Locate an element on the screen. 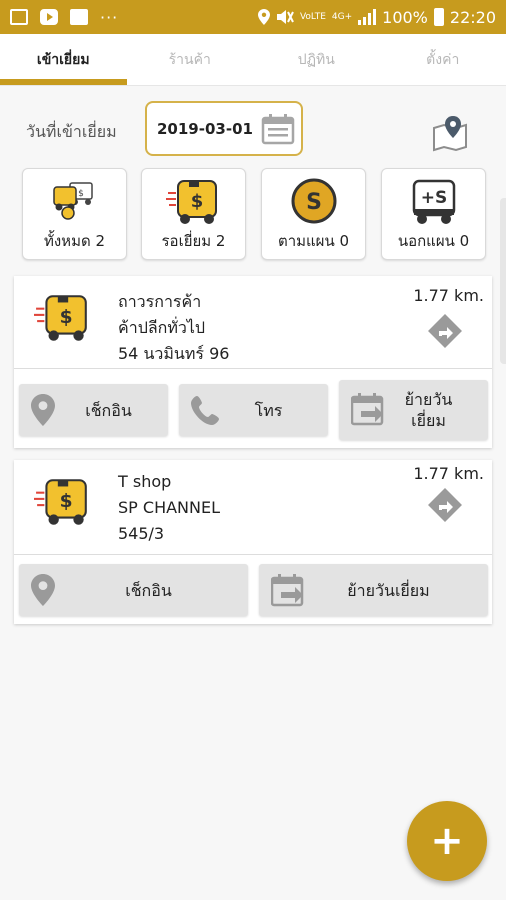 The image size is (506, 900). add-visit-fab: + is located at coordinates (447, 841).